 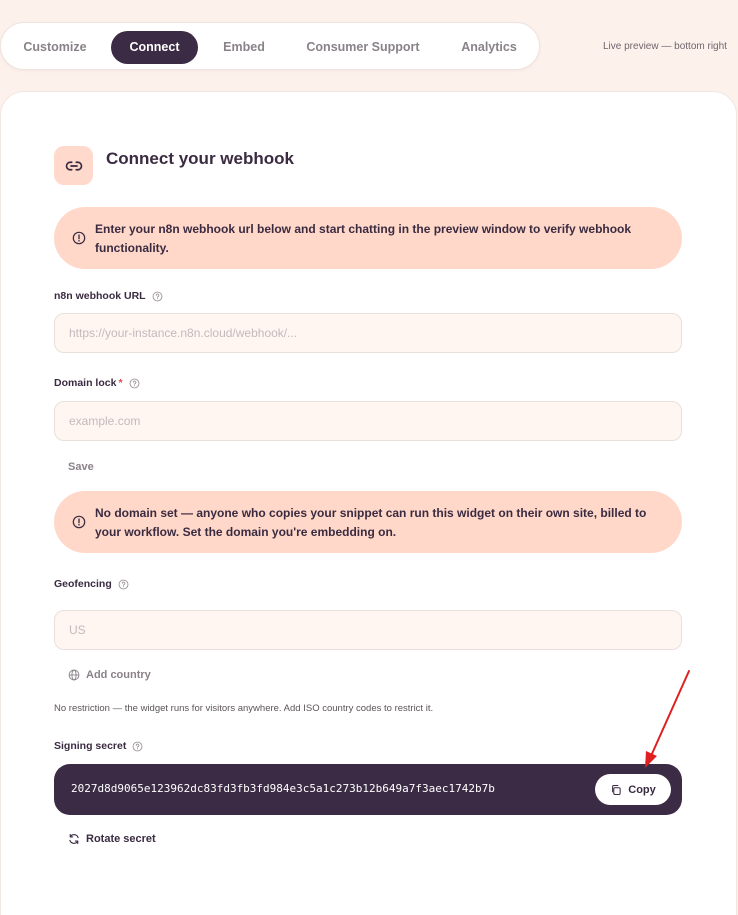 What do you see at coordinates (665, 46) in the screenshot?
I see `live-preview-note: Live preview — bottom right` at bounding box center [665, 46].